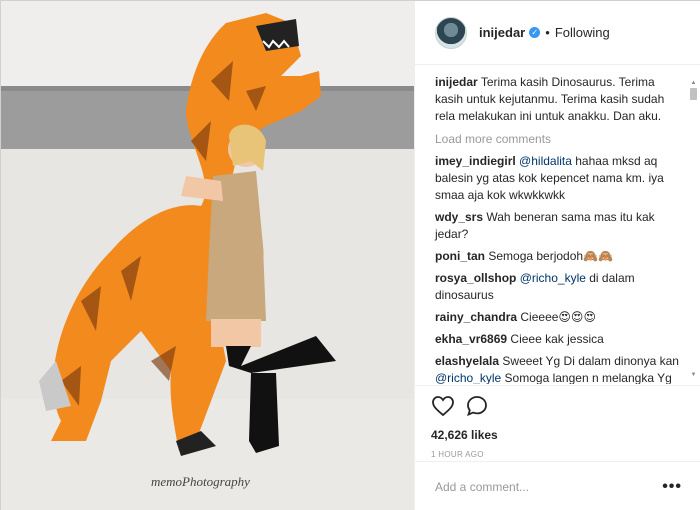 The height and width of the screenshot is (510, 700). I want to click on comment-text: Cieee kak jessica, so click(557, 339).